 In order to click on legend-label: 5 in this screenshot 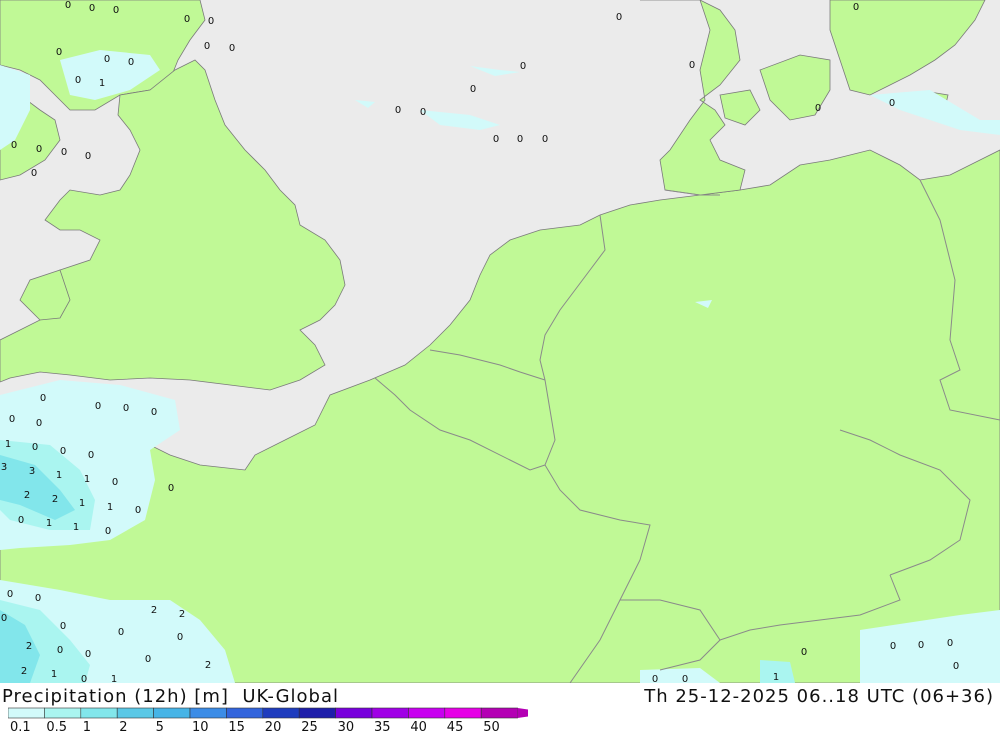, I will do `click(160, 726)`.